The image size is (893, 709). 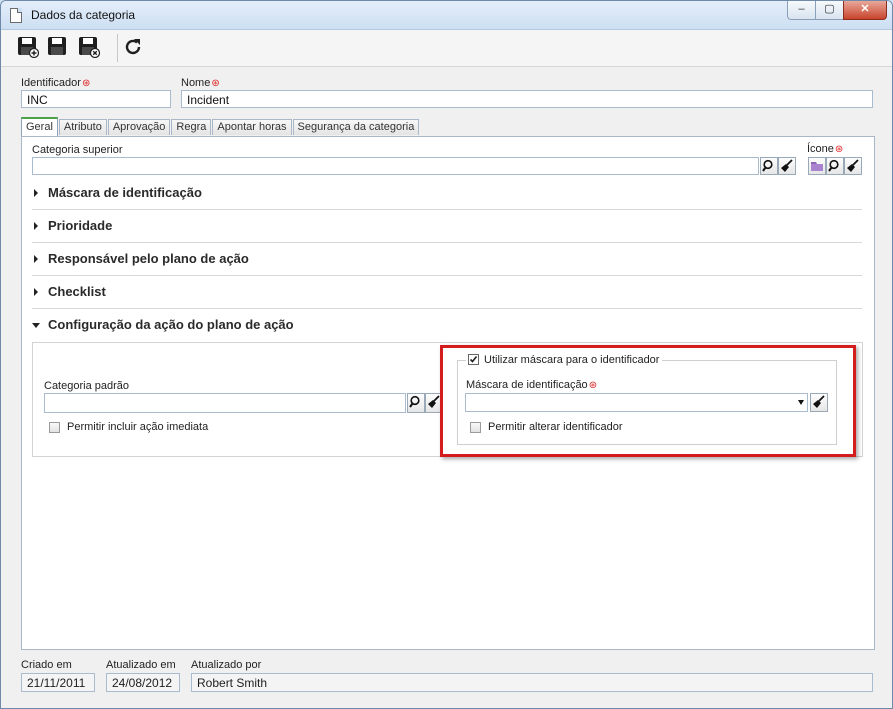 I want to click on title-bar: Dados da categoria ‒ ▢ ✕, so click(x=446, y=15).